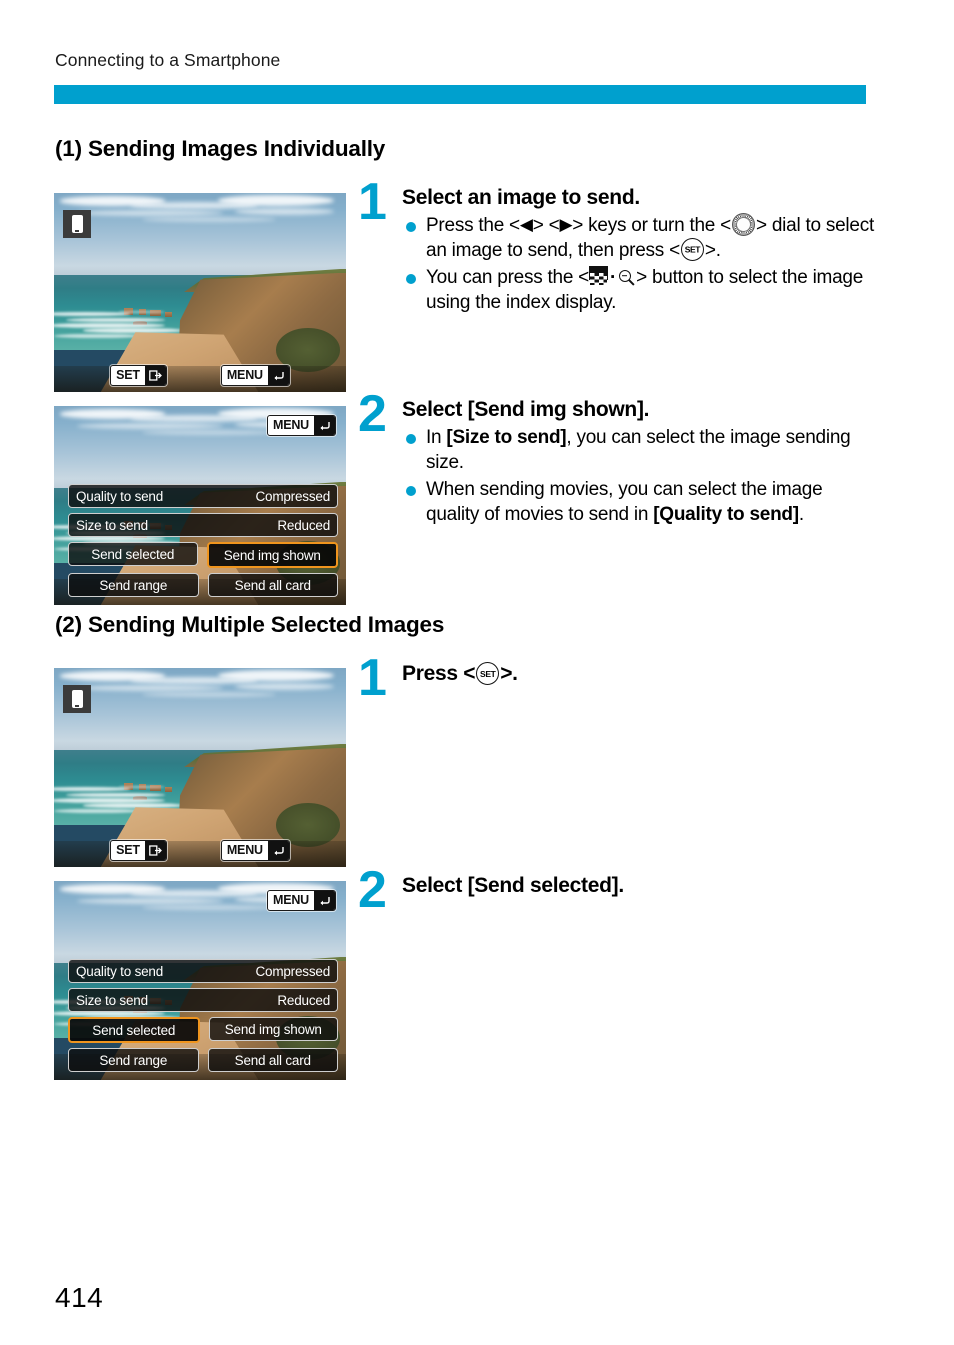 This screenshot has width=954, height=1345. Describe the element at coordinates (643, 409) in the screenshot. I see `step-title-text: ].` at that location.